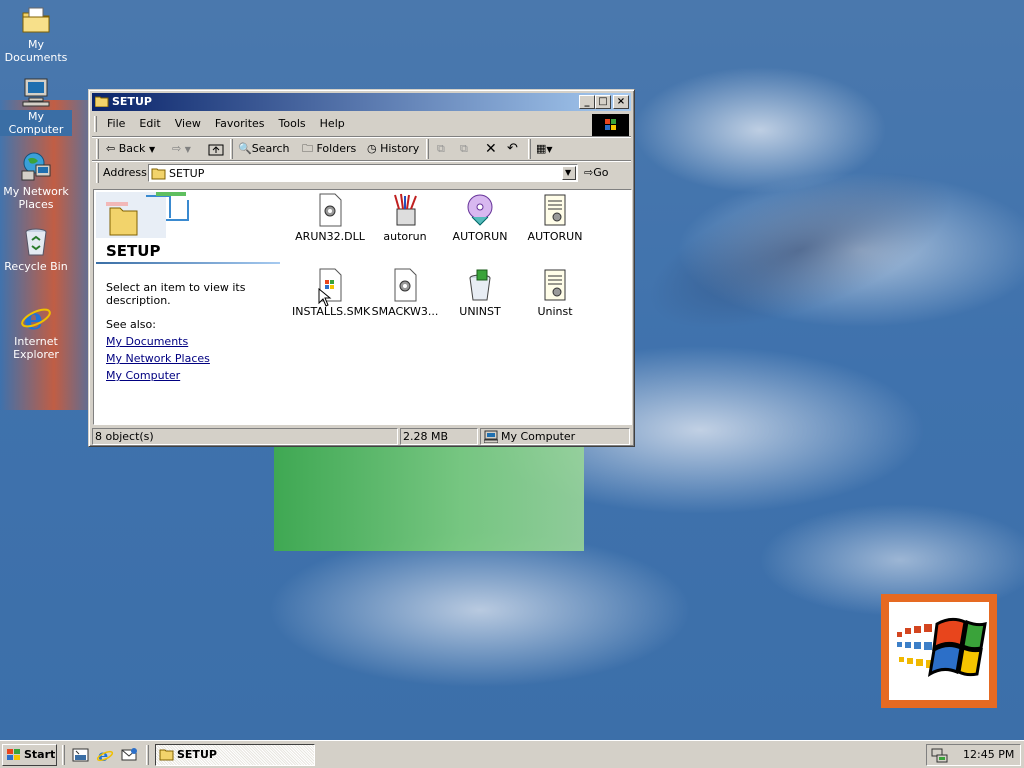  What do you see at coordinates (158, 358) in the screenshot?
I see `link-my-network-places: My Network Places` at bounding box center [158, 358].